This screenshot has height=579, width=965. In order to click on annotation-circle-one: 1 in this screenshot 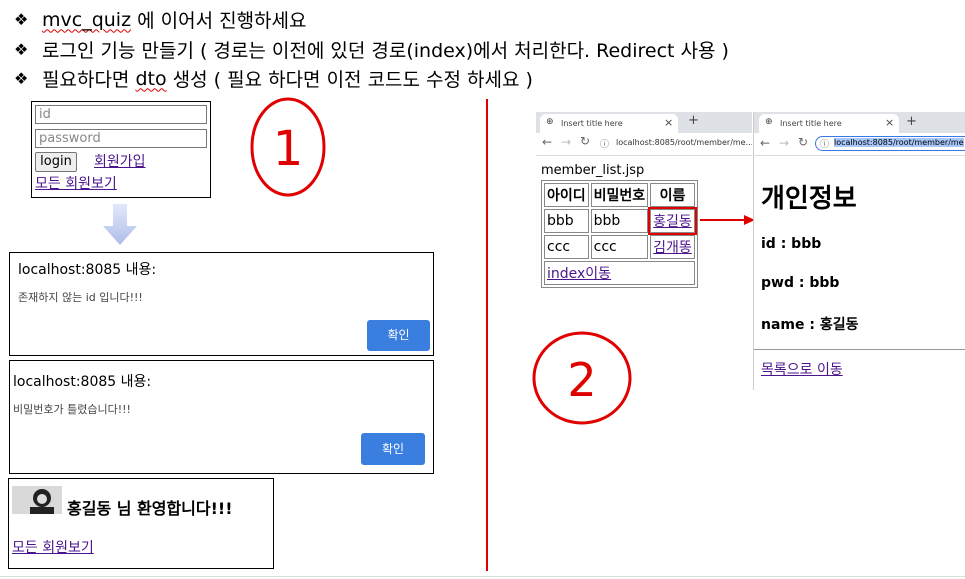, I will do `click(288, 147)`.